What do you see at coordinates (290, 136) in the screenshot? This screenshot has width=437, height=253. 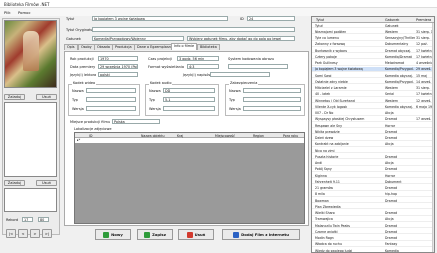 I see `col-season: Pora roku` at bounding box center [290, 136].